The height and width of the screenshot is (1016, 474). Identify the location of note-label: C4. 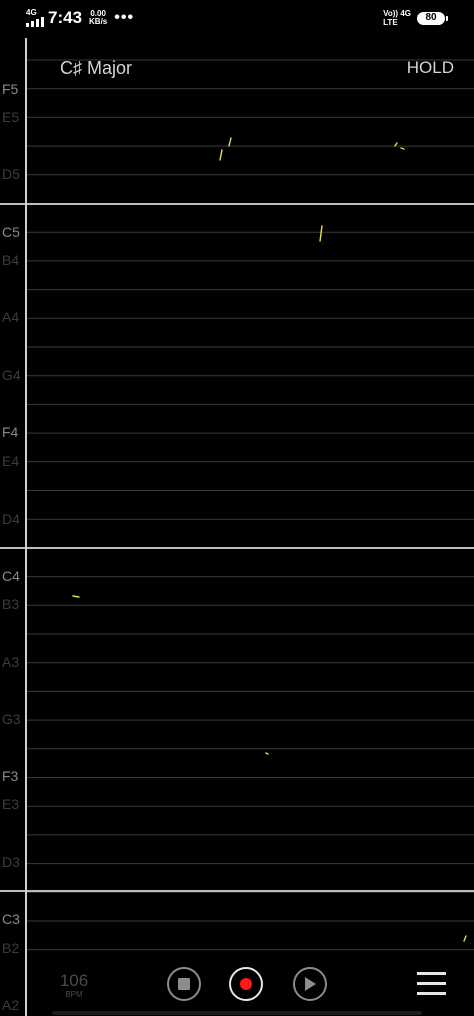
(11, 576).